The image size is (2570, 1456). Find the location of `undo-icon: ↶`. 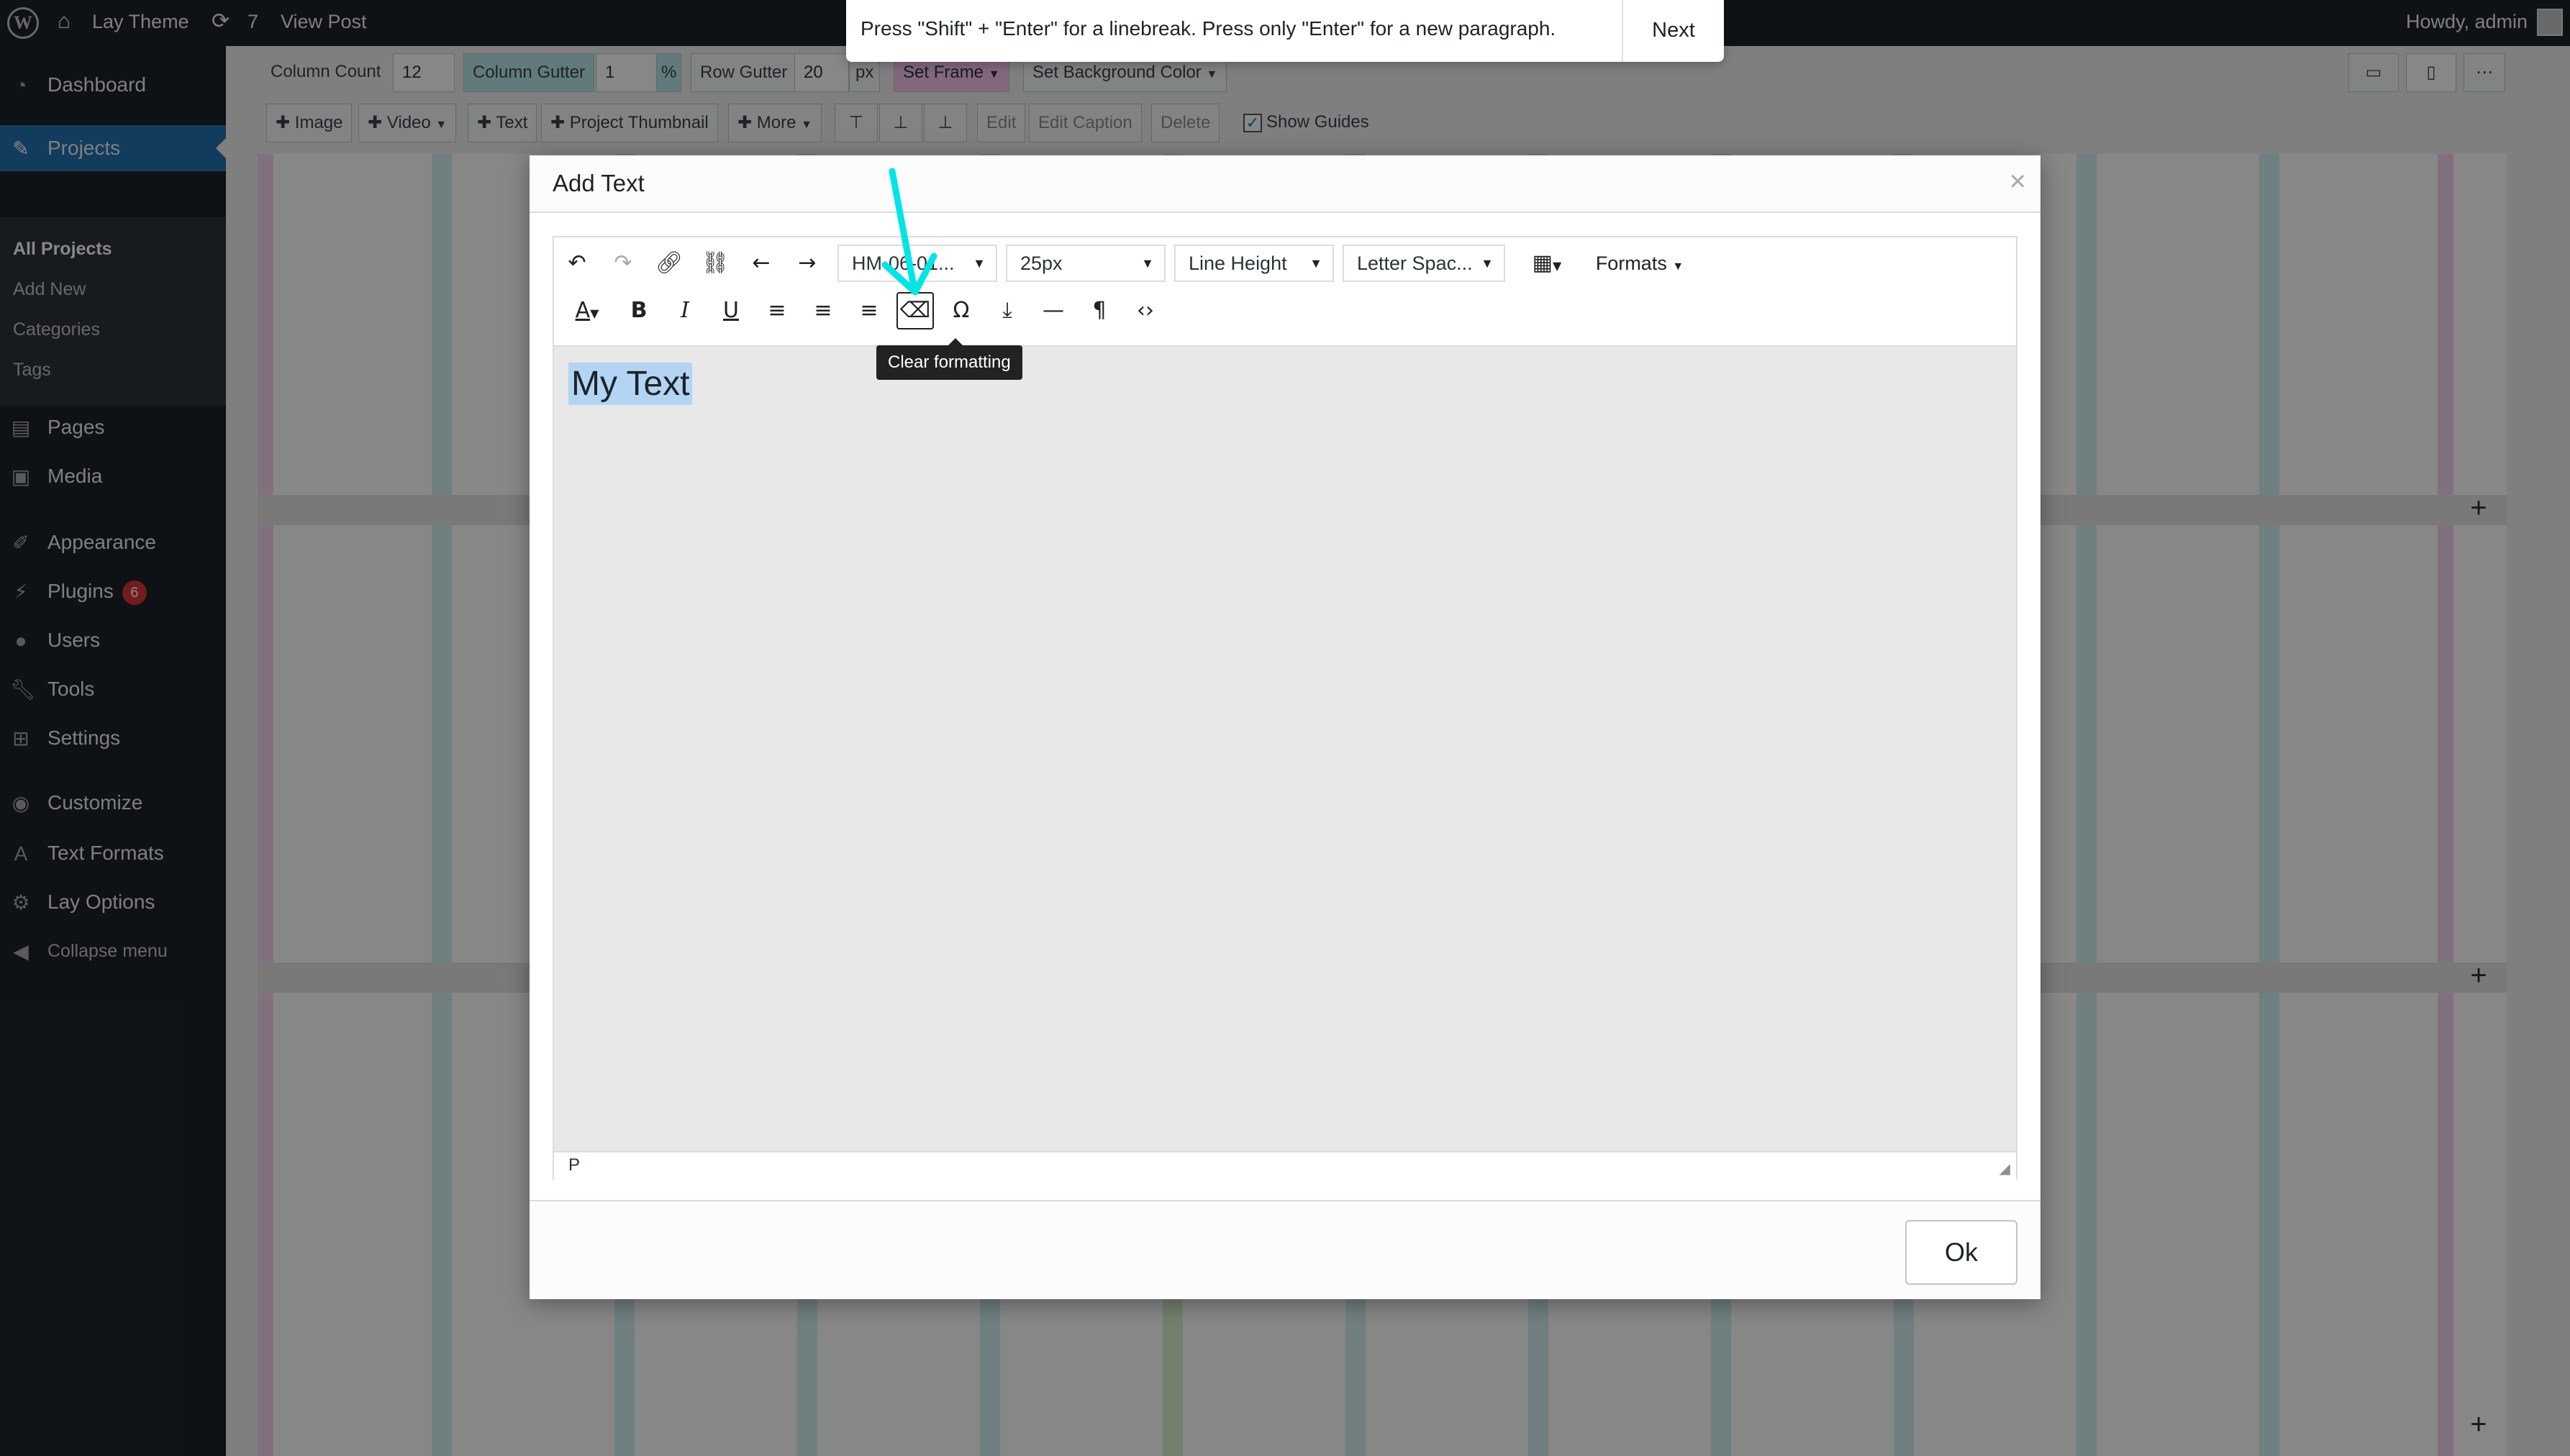

undo-icon: ↶ is located at coordinates (577, 263).